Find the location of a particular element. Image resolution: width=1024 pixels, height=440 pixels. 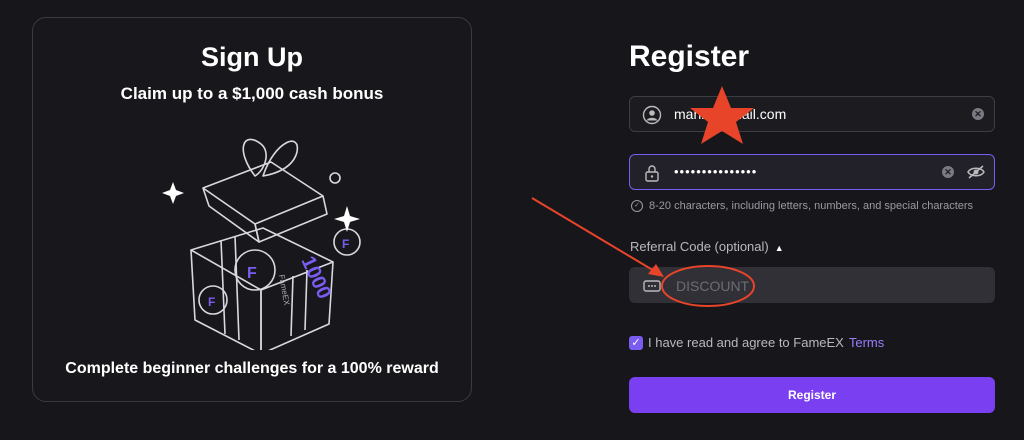

email-field: mani @gmail.com ✕ is located at coordinates (812, 114).